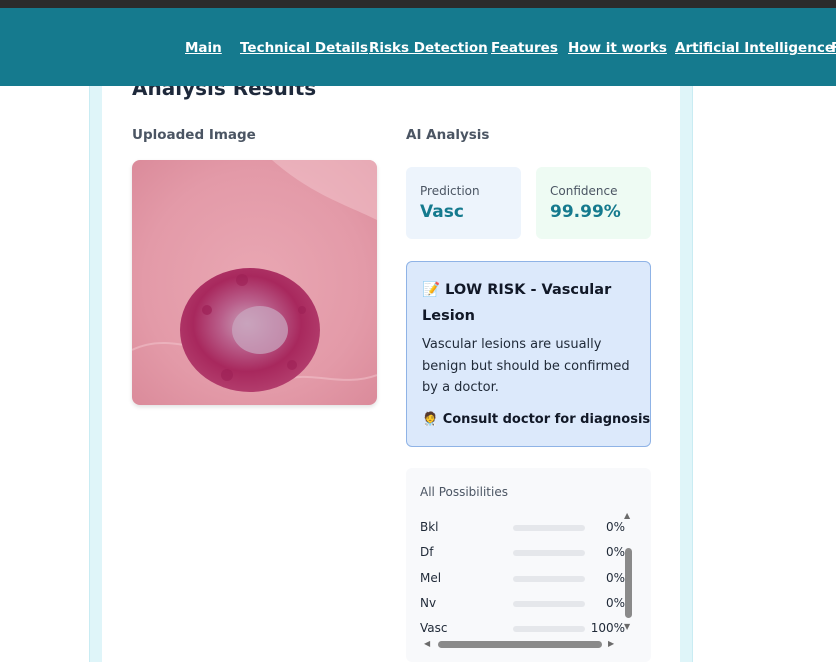  What do you see at coordinates (611, 644) in the screenshot?
I see `scroll-right-arrow-icon: ▶` at bounding box center [611, 644].